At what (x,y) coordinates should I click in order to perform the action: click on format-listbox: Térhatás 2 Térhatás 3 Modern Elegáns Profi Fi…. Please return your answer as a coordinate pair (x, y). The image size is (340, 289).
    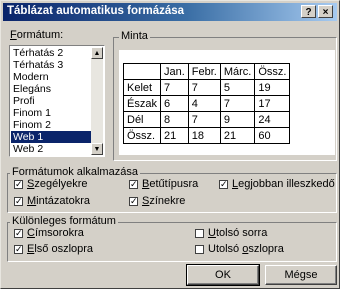
    Looking at the image, I should click on (57, 101).